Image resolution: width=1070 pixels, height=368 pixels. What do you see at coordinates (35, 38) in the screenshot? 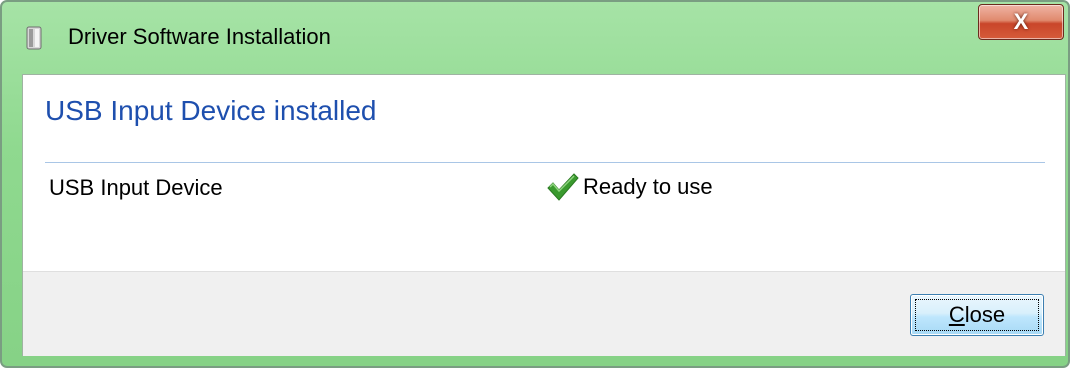
I see `usb-device-icon` at bounding box center [35, 38].